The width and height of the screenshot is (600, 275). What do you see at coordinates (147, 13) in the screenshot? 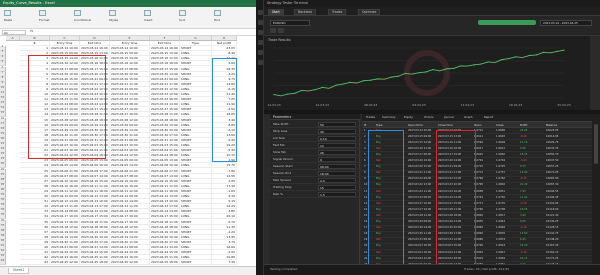
I see `ribbon-4-icon` at bounding box center [147, 13].